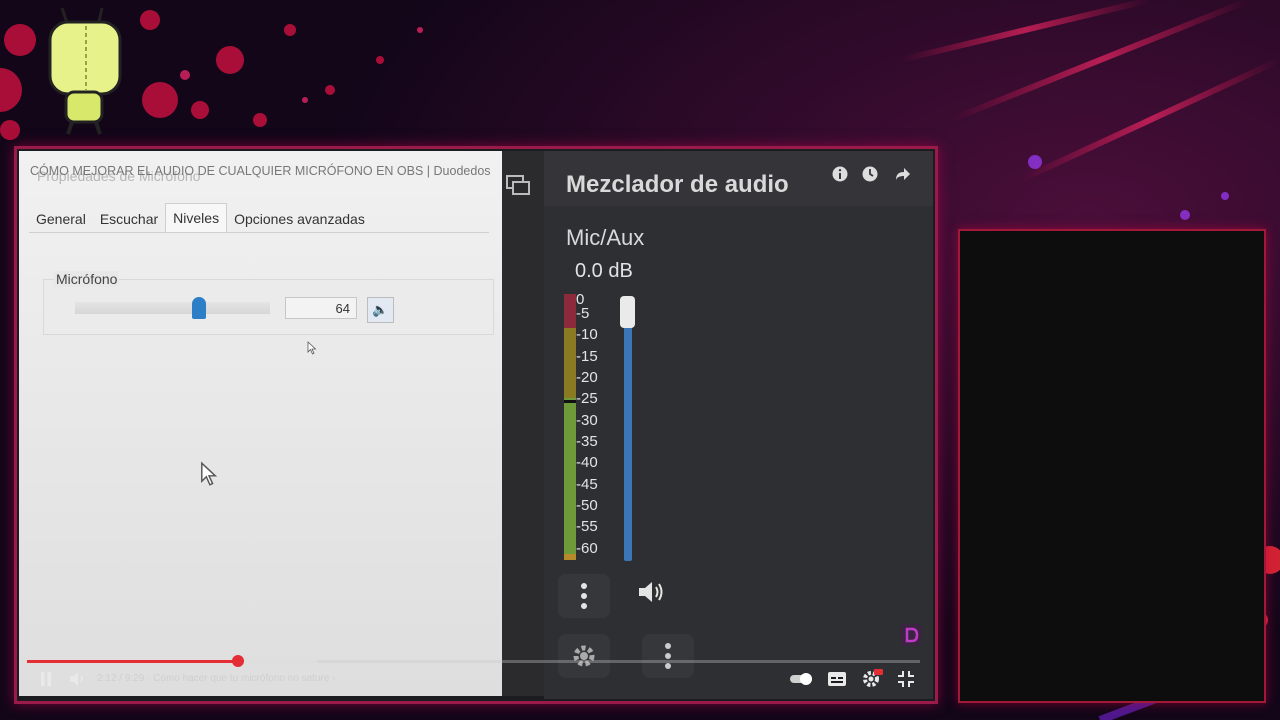 The height and width of the screenshot is (720, 1280). What do you see at coordinates (872, 678) in the screenshot?
I see `settings-icon` at bounding box center [872, 678].